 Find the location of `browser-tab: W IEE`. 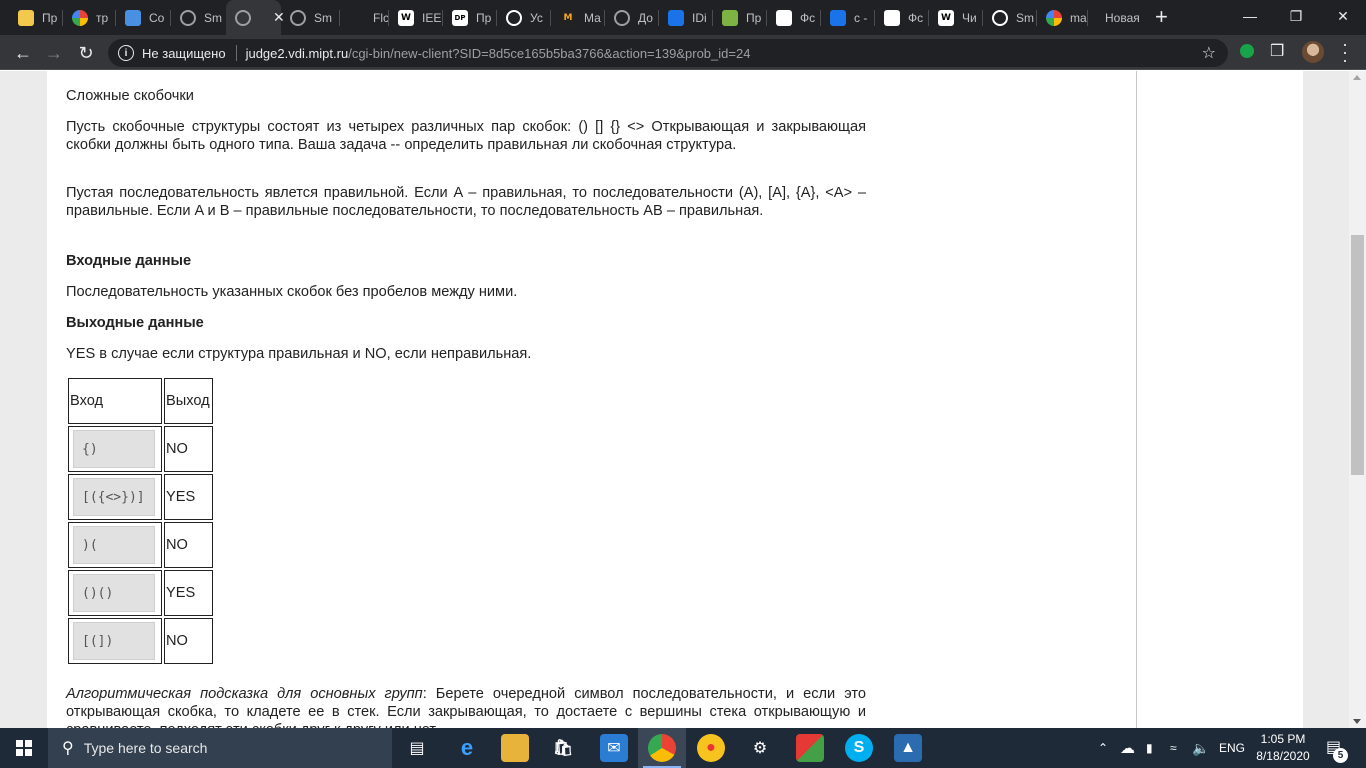

browser-tab: W IEE is located at coordinates (416, 17).